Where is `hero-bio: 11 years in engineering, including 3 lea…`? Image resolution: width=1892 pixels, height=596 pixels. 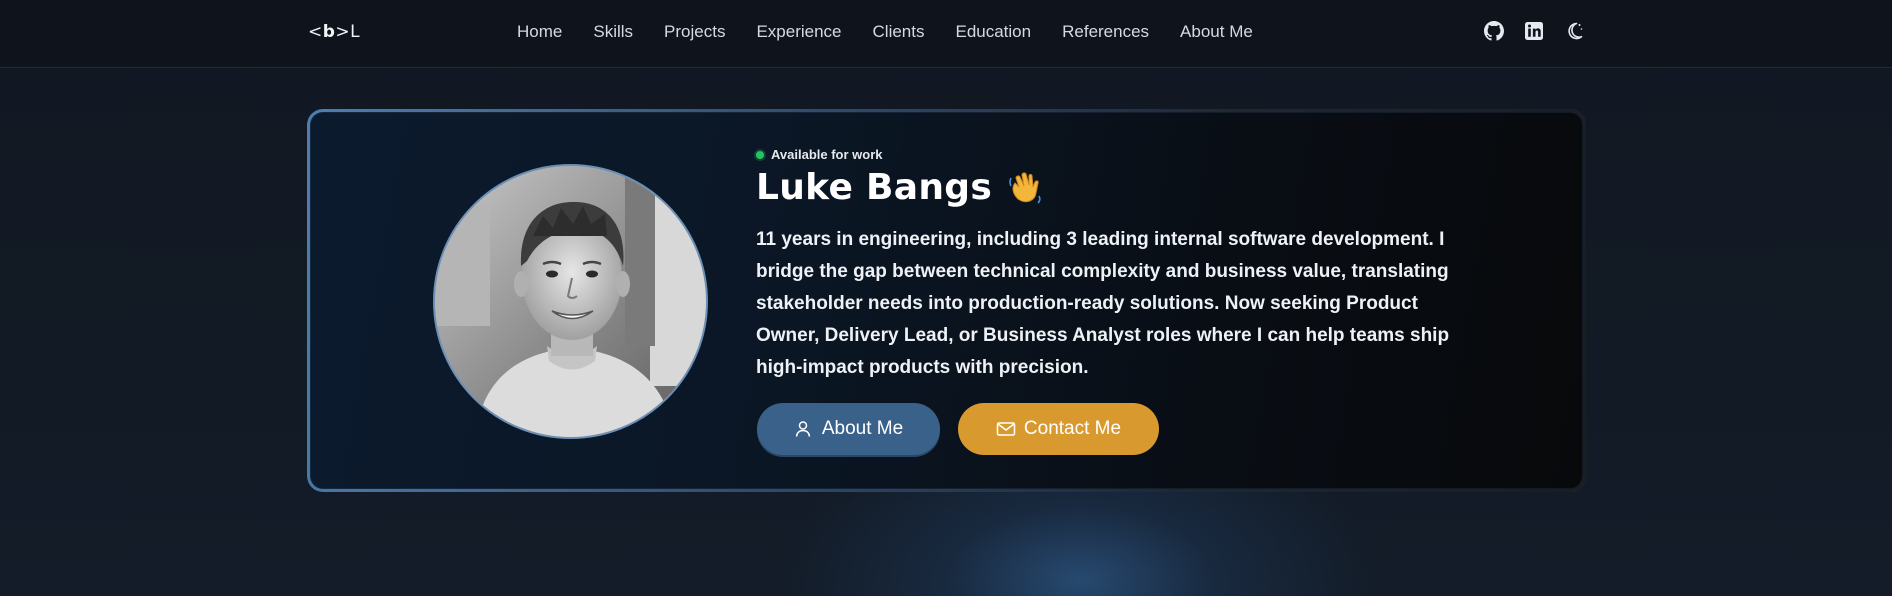 hero-bio: 11 years in engineering, including 3 lea… is located at coordinates (1103, 303).